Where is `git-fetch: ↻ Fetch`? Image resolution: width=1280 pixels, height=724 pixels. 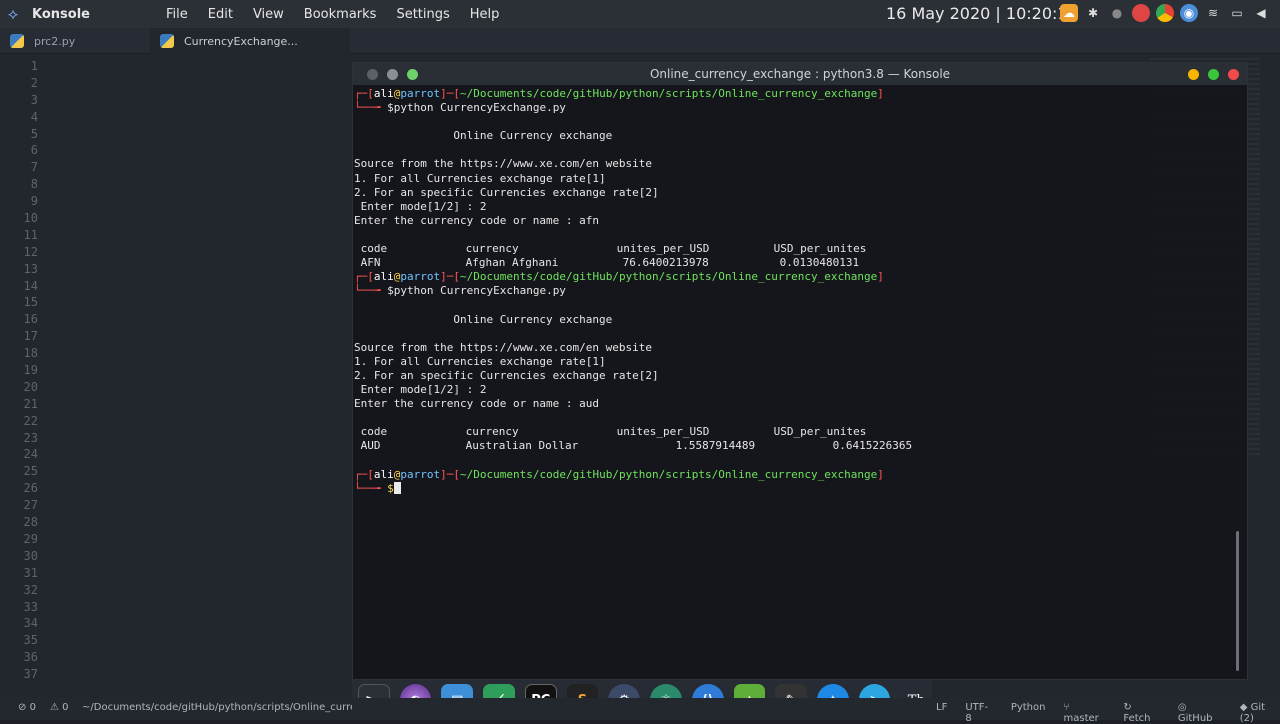 git-fetch: ↻ Fetch is located at coordinates (1141, 713).